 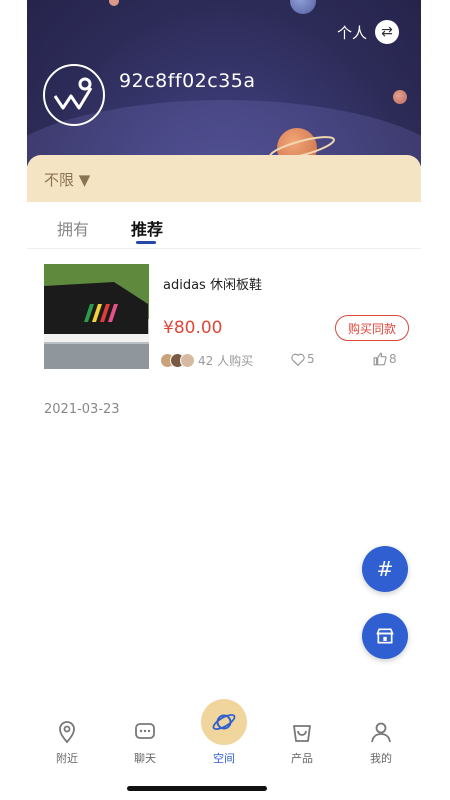 I want to click on nav-label-space: 空间, so click(x=224, y=758).